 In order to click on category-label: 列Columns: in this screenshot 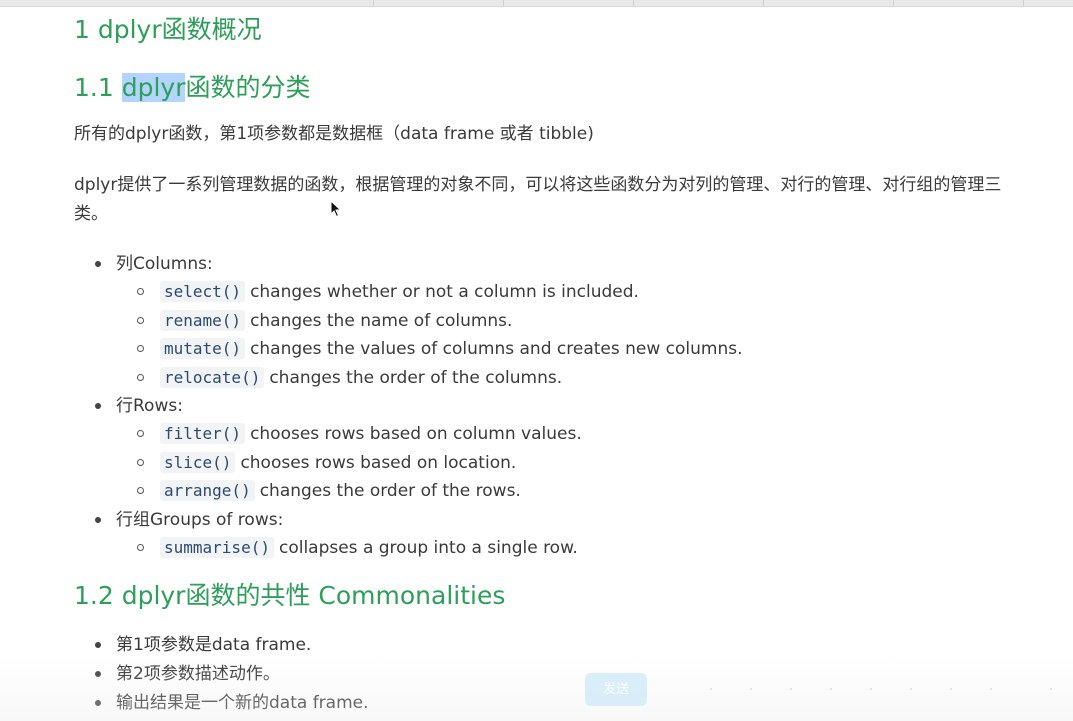, I will do `click(164, 264)`.